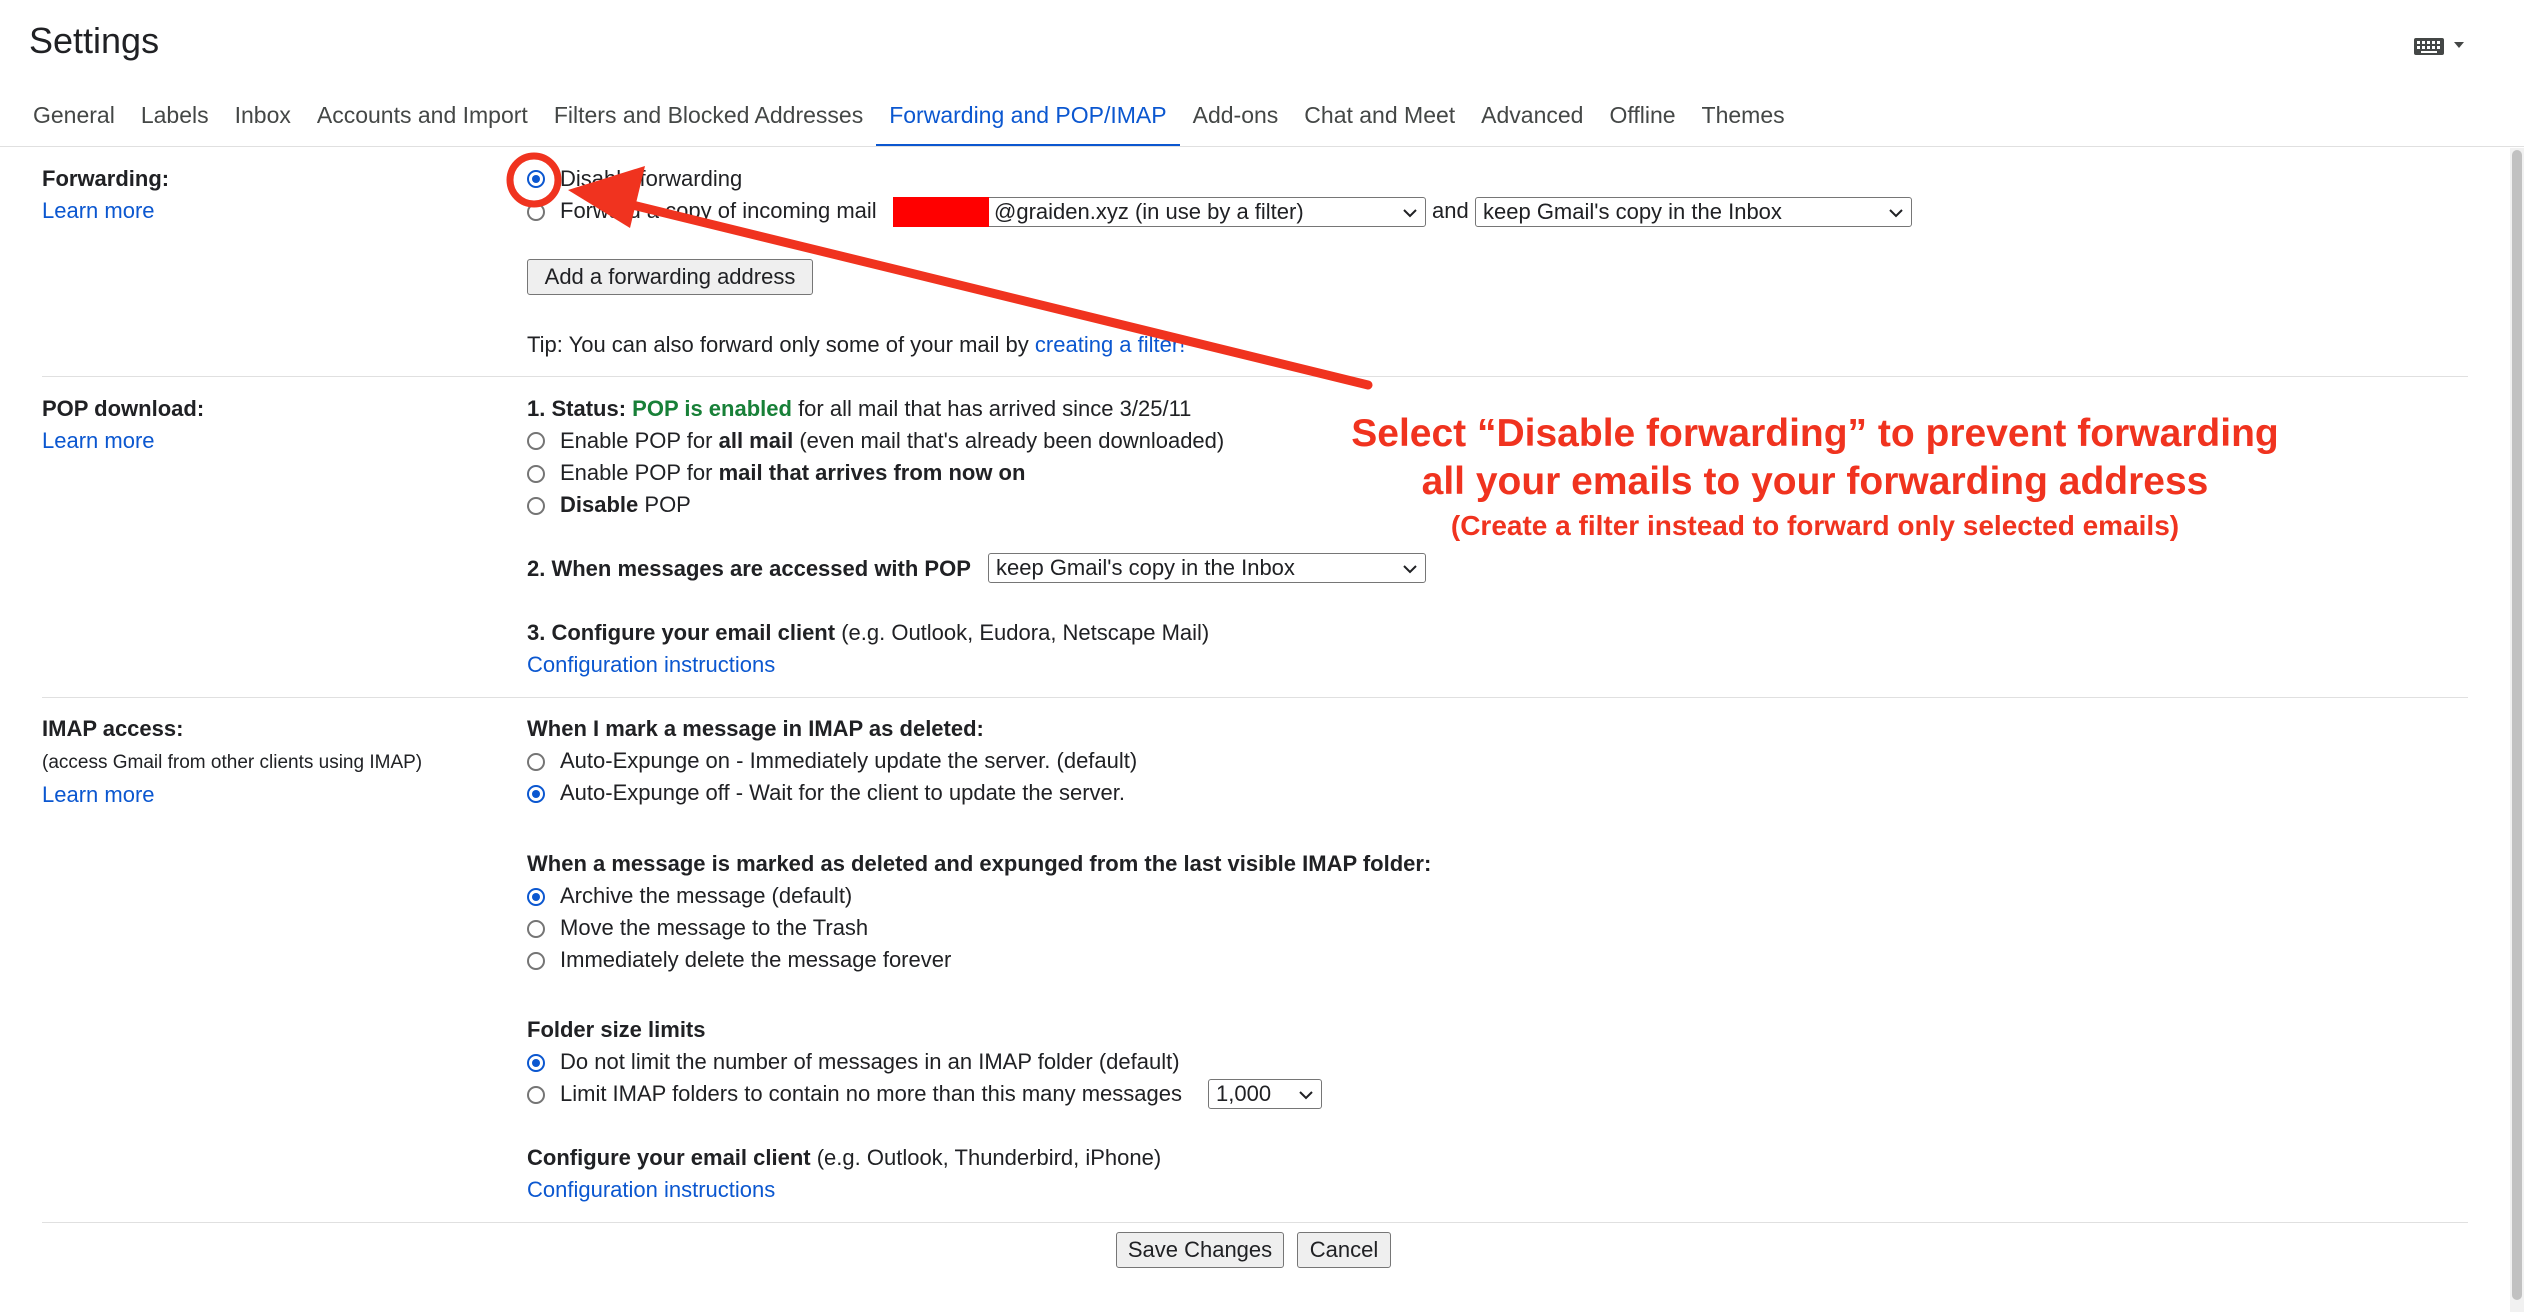 The width and height of the screenshot is (2524, 1312). Describe the element at coordinates (1379, 118) in the screenshot. I see `tab-chat-and-meet: Chat and Meet` at that location.